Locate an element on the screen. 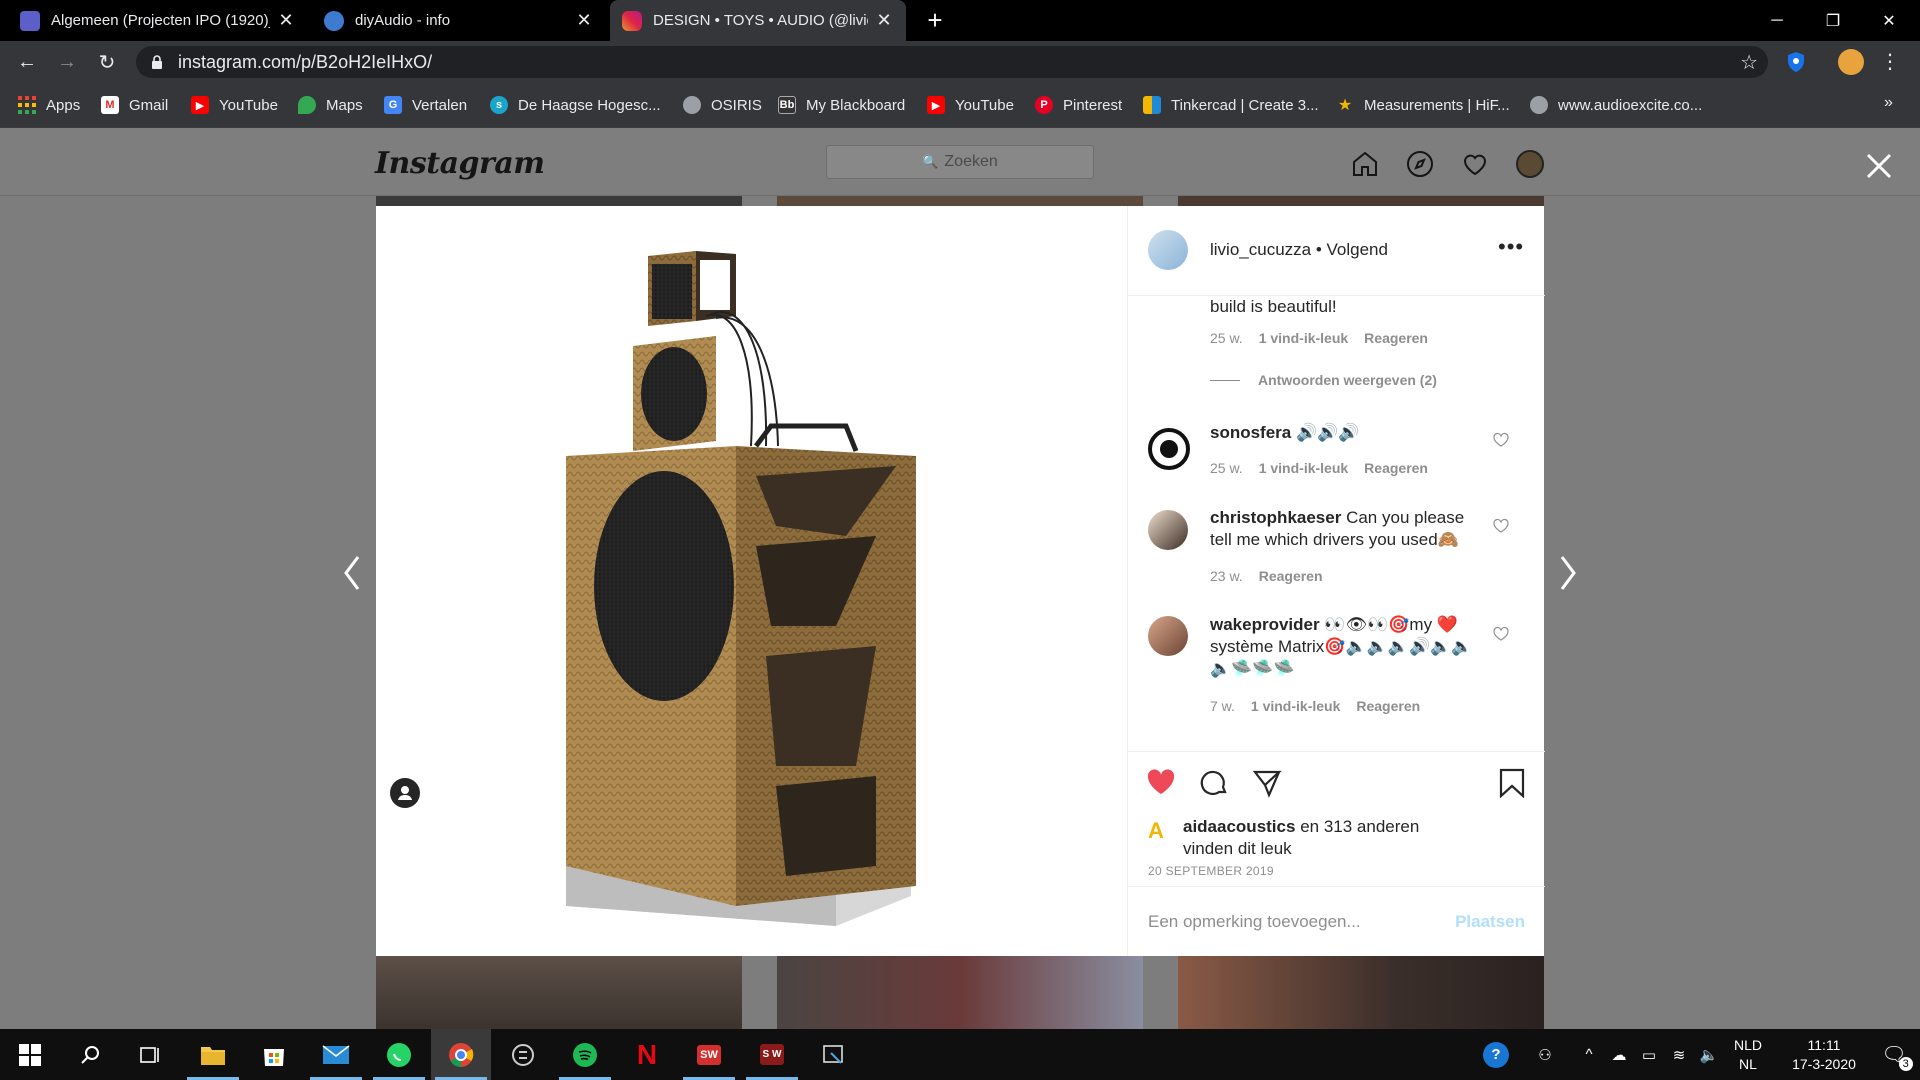 The width and height of the screenshot is (1920, 1080). next-post-arrow-icon is located at coordinates (1568, 573).